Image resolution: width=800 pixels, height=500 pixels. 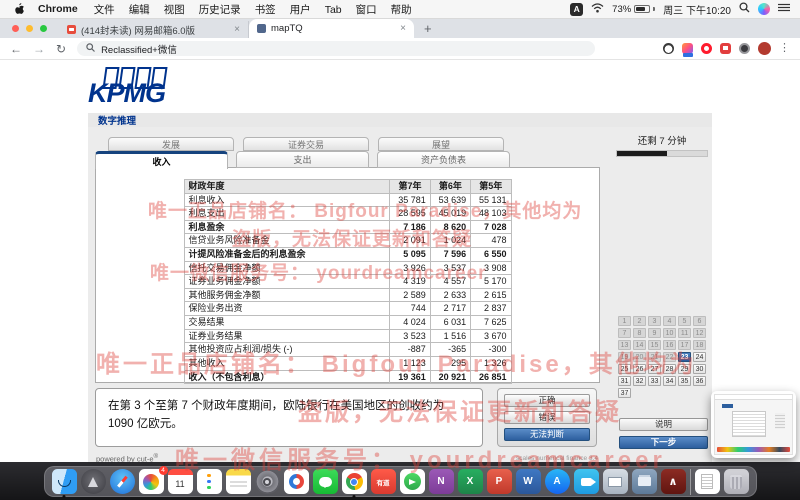 What do you see at coordinates (744, 9) in the screenshot?
I see `spotlight-icon` at bounding box center [744, 9].